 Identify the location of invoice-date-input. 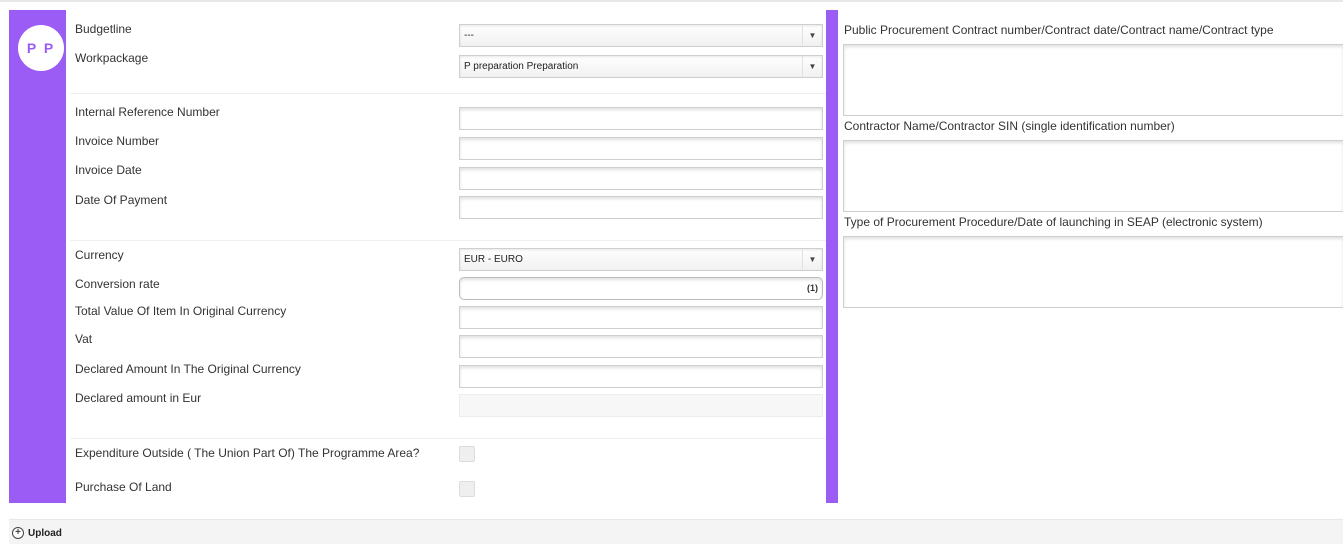
(641, 178).